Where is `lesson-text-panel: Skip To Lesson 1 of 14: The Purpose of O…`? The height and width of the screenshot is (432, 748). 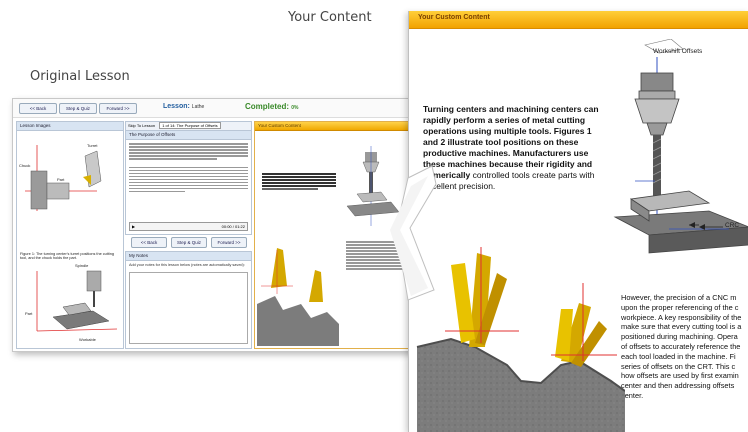
lesson-text-panel: Skip To Lesson 1 of 14: The Purpose of O… is located at coordinates (188, 178).